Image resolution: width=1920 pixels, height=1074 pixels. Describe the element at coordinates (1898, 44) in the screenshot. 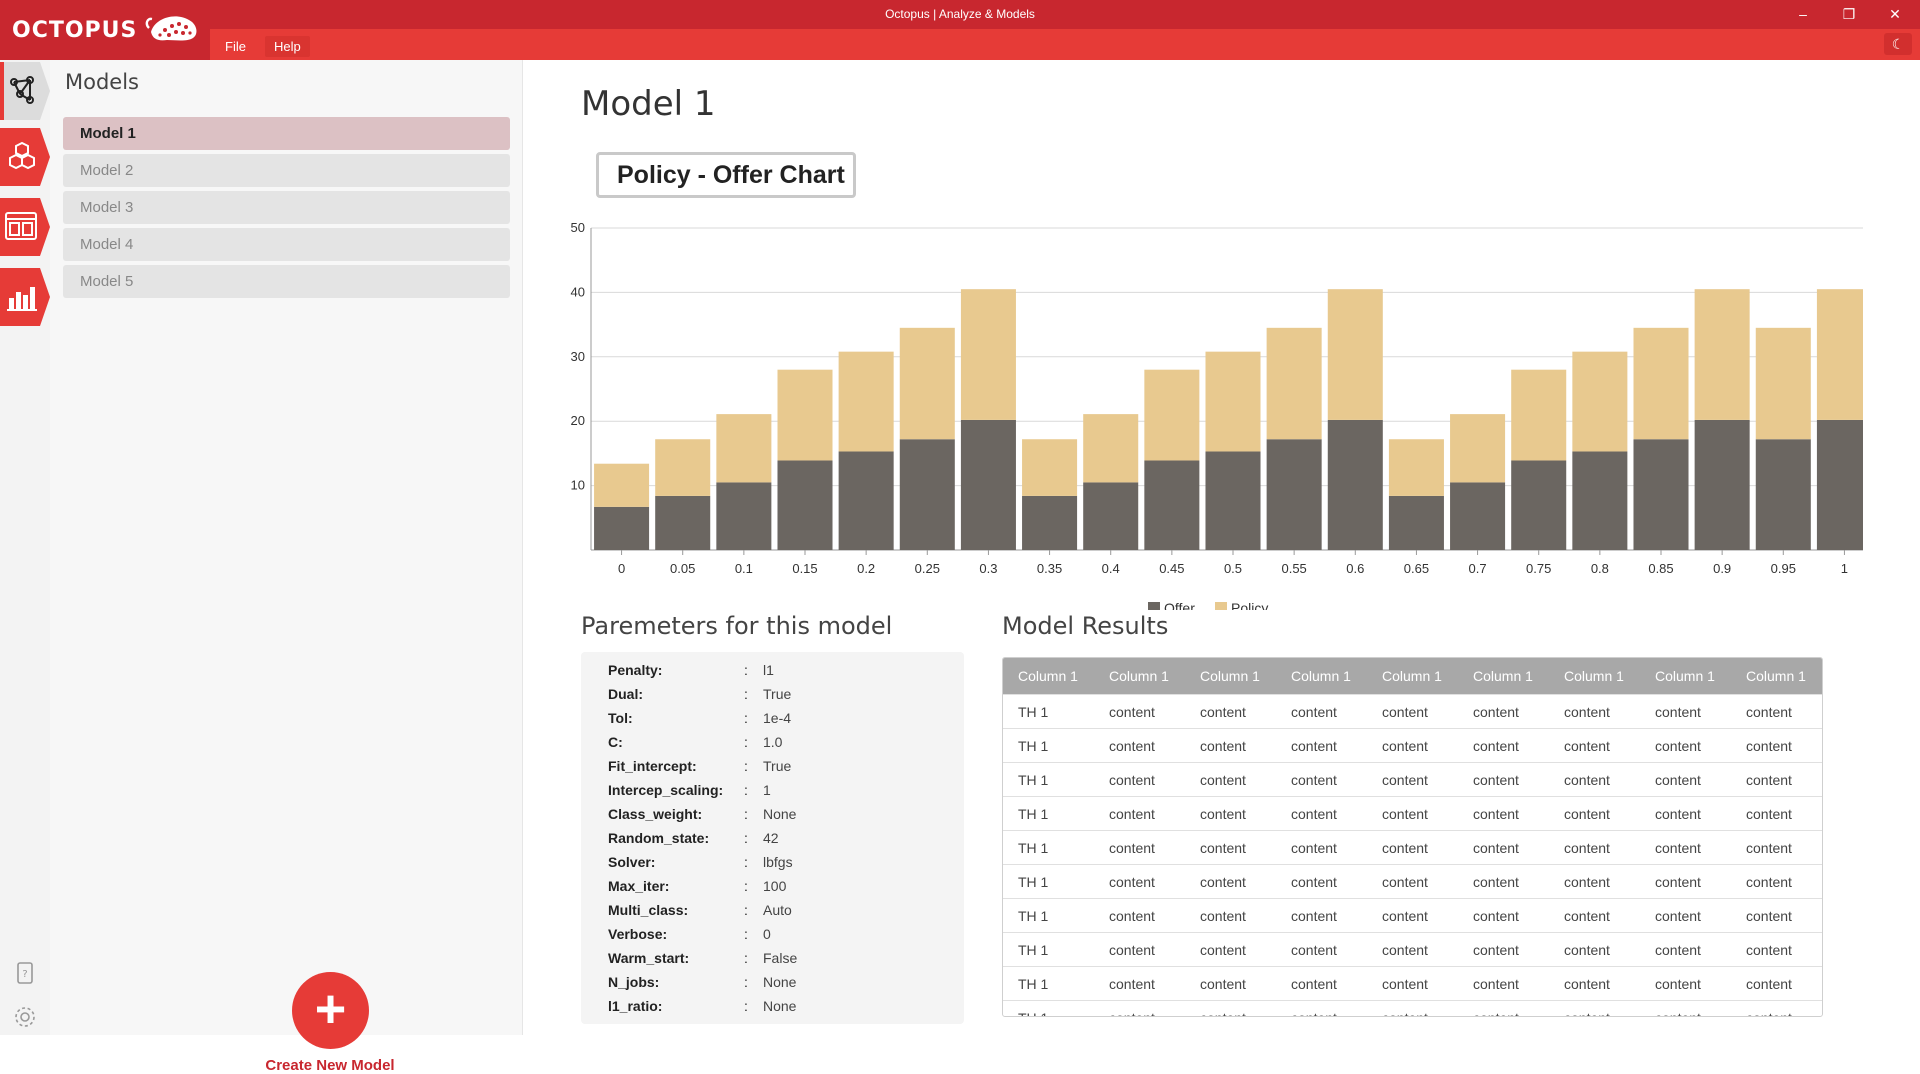

I see `dark-mode-toggle: ☾` at that location.